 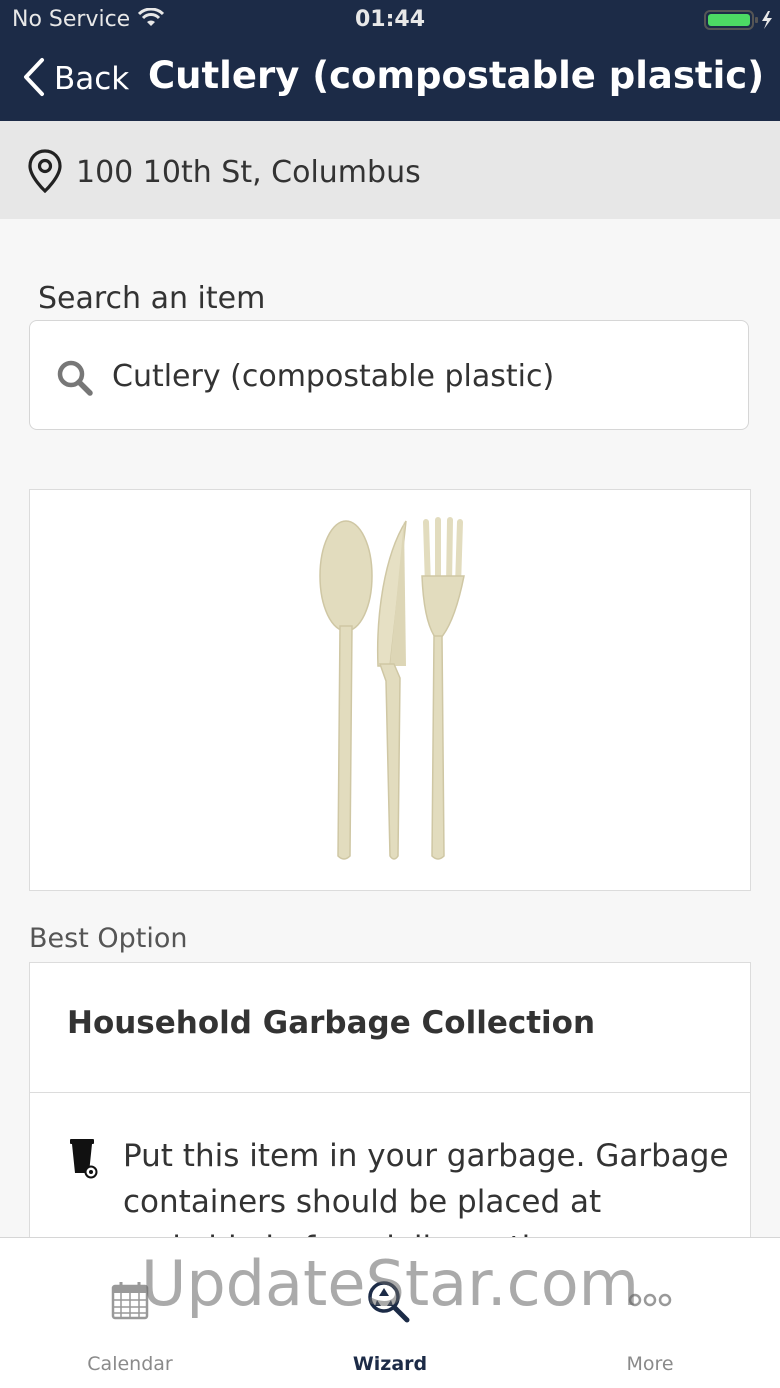 I want to click on chevron-left-icon, so click(x=34, y=79).